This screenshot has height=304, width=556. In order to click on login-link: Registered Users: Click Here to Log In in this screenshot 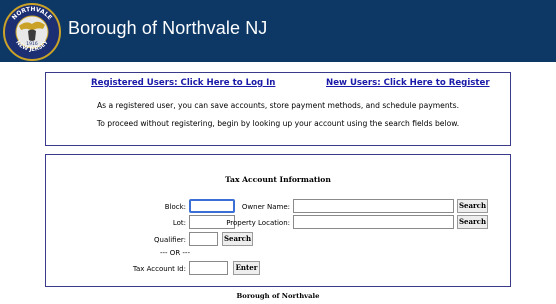, I will do `click(183, 83)`.